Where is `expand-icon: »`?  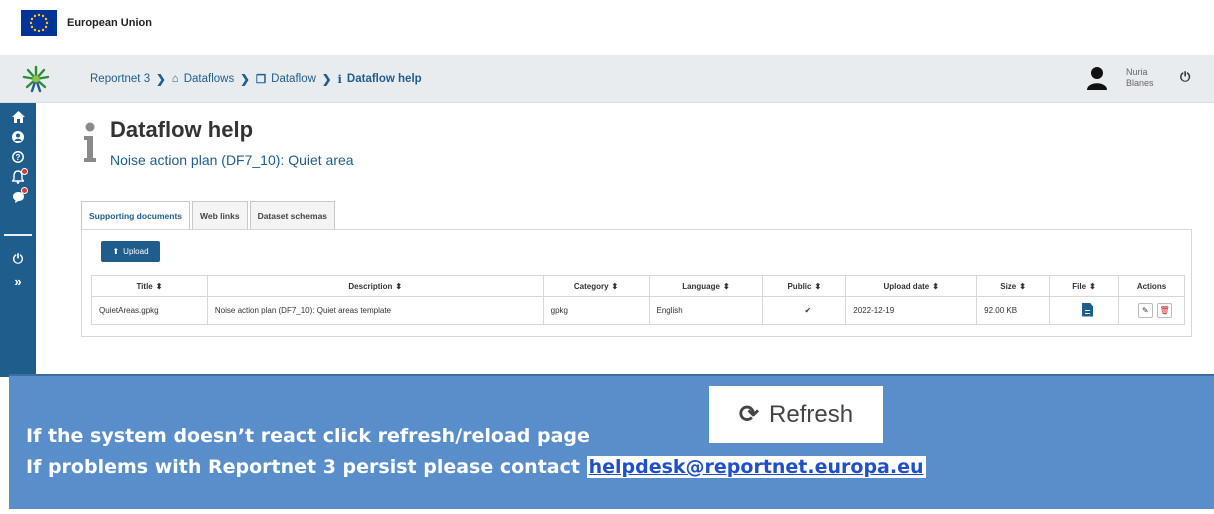
expand-icon: » is located at coordinates (18, 281).